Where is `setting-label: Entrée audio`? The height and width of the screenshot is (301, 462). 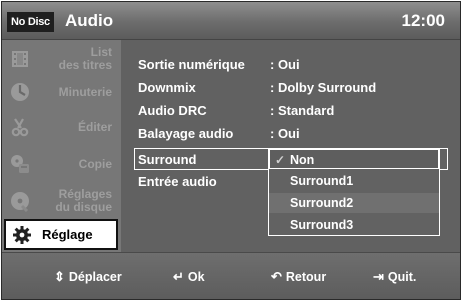
setting-label: Entrée audio is located at coordinates (177, 181).